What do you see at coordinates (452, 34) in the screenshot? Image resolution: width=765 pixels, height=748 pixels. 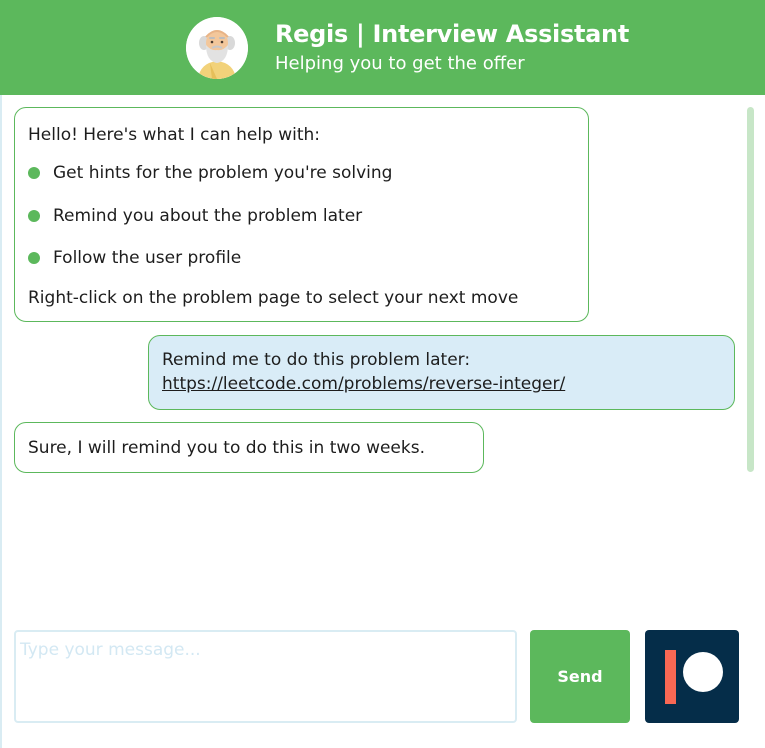 I see `header-title: Regis | Interview Assistant` at bounding box center [452, 34].